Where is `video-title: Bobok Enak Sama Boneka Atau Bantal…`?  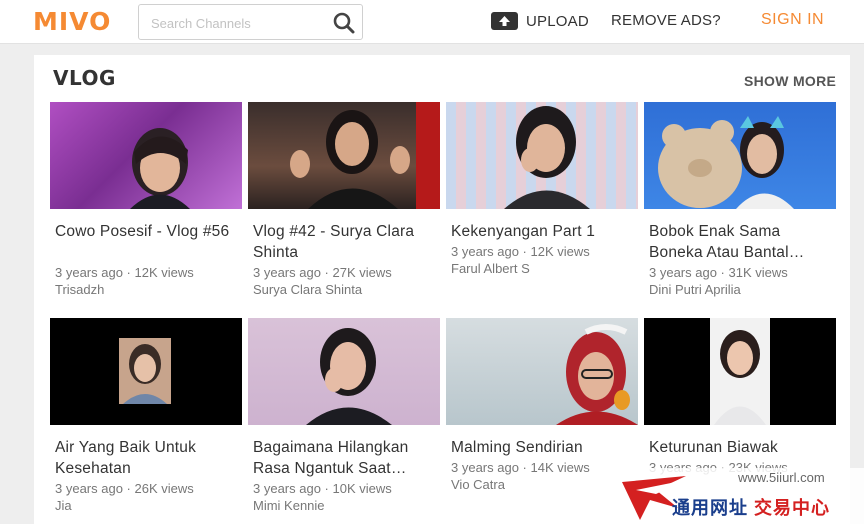
video-title: Bobok Enak Sama Boneka Atau Bantal… is located at coordinates (740, 242).